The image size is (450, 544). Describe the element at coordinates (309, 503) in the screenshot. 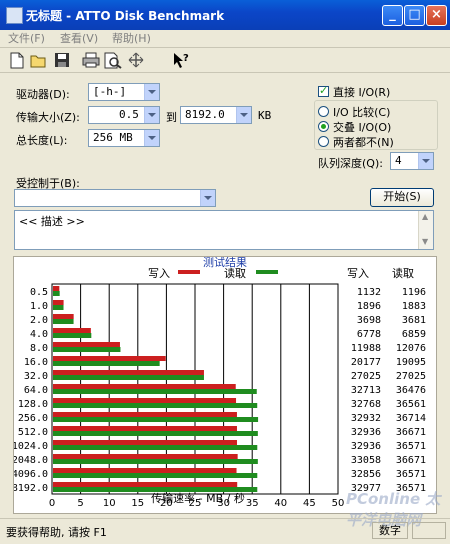

I see `x-tick-label: 45` at that location.